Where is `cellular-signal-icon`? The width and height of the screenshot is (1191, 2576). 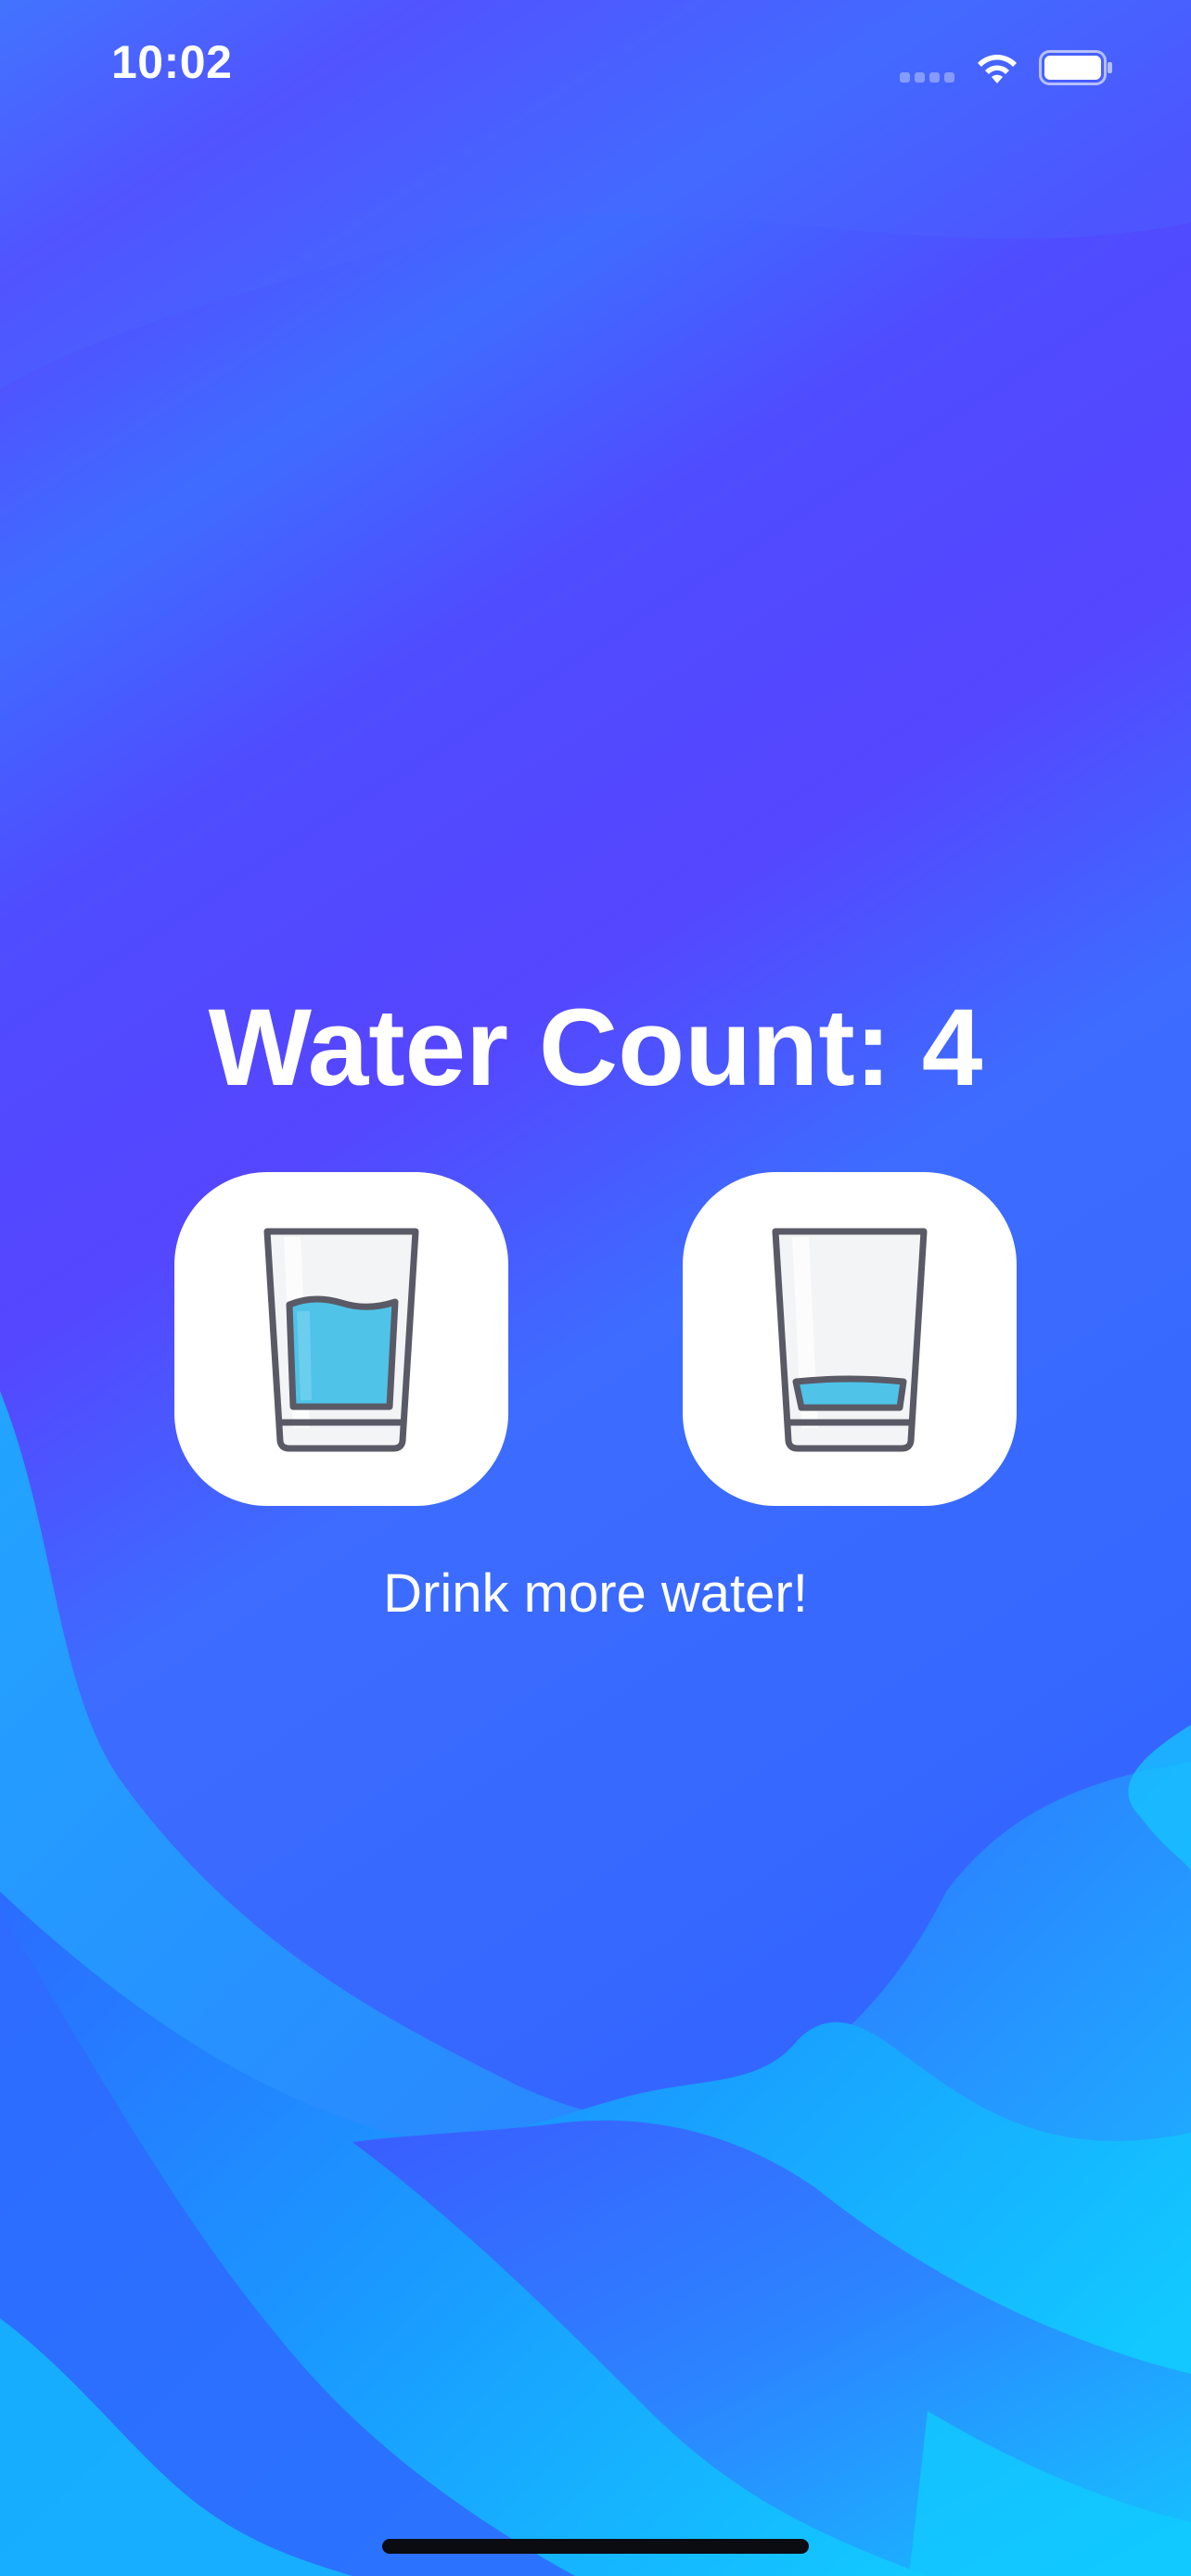 cellular-signal-icon is located at coordinates (929, 77).